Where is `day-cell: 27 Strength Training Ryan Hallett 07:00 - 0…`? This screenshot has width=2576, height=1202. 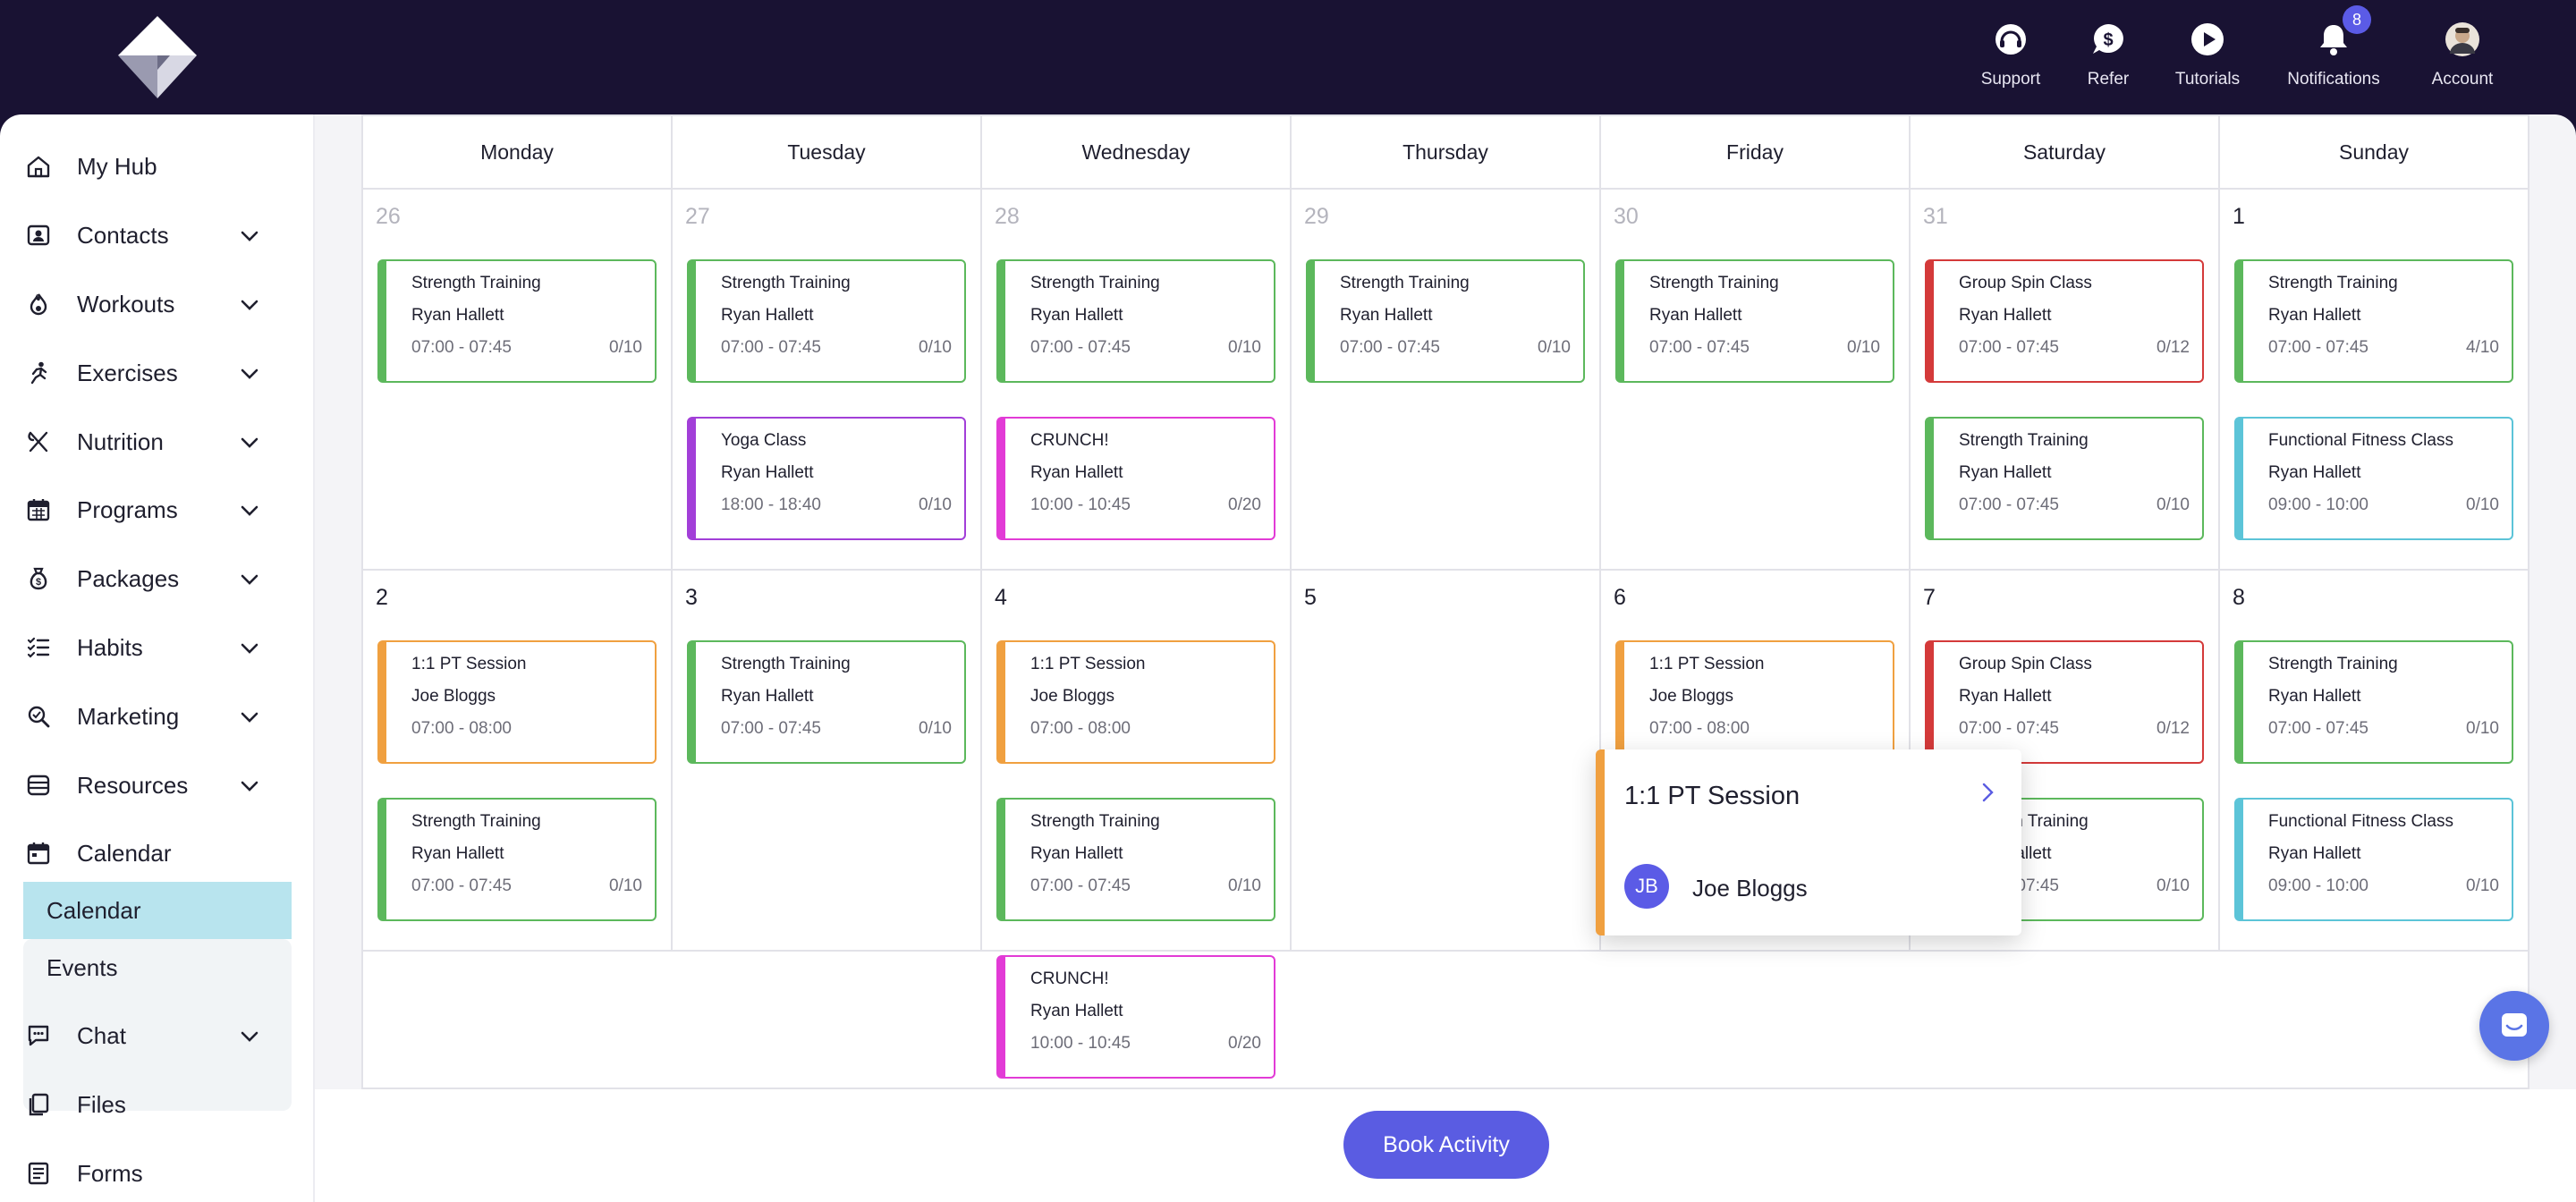
day-cell: 27 Strength Training Ryan Hallett 07:00 - 0… is located at coordinates (827, 380).